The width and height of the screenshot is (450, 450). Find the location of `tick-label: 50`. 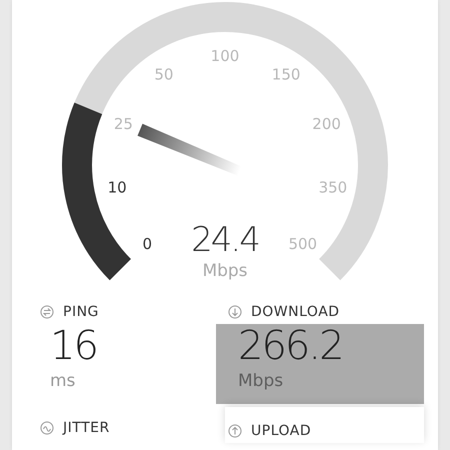

tick-label: 50 is located at coordinates (164, 75).